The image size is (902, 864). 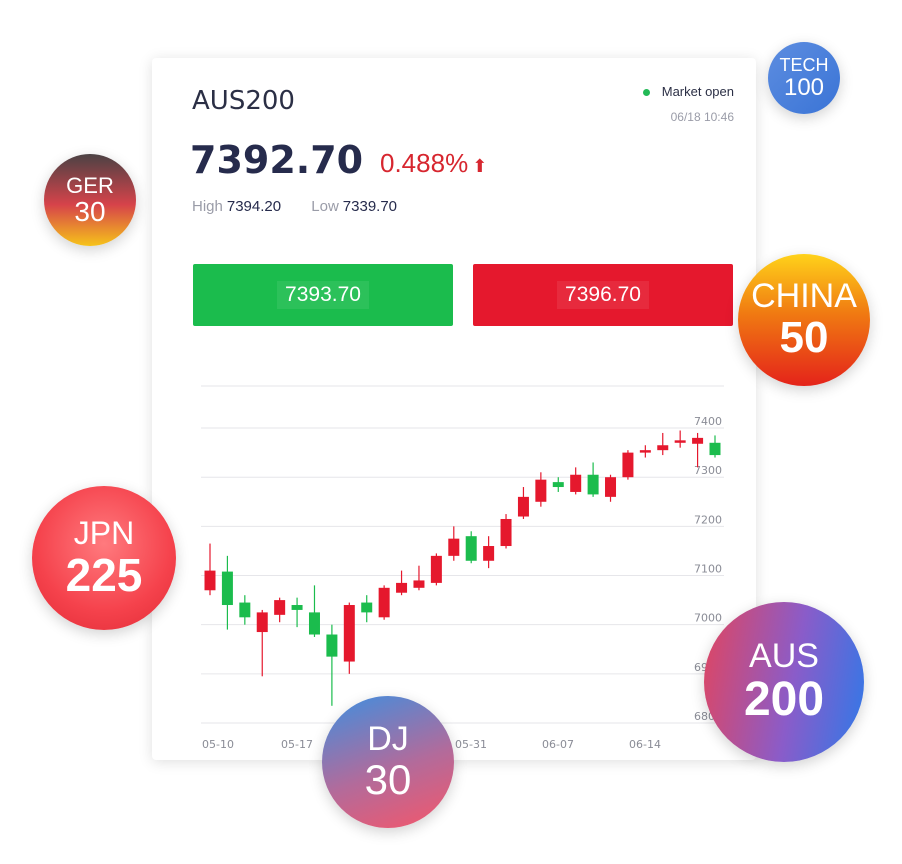 What do you see at coordinates (784, 655) in the screenshot?
I see `bubble-aus-top: AUS` at bounding box center [784, 655].